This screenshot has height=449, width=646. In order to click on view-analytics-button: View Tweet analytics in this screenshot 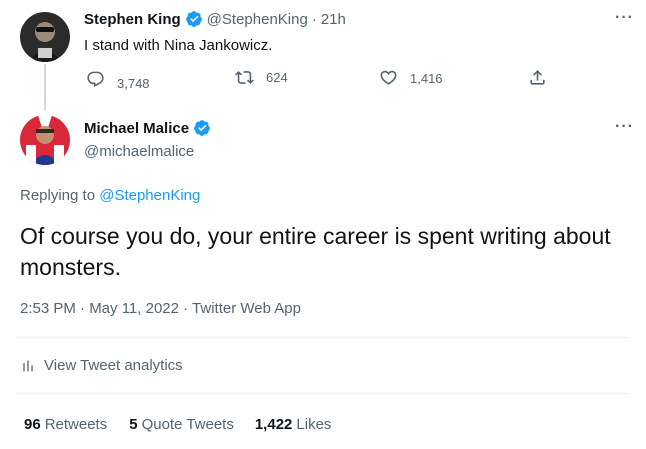, I will do `click(101, 365)`.